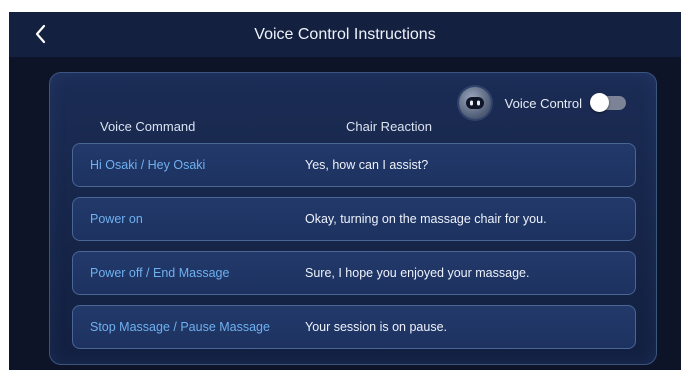 This screenshot has height=376, width=689. Describe the element at coordinates (376, 327) in the screenshot. I see `reaction-text: Your session is on pause.` at that location.